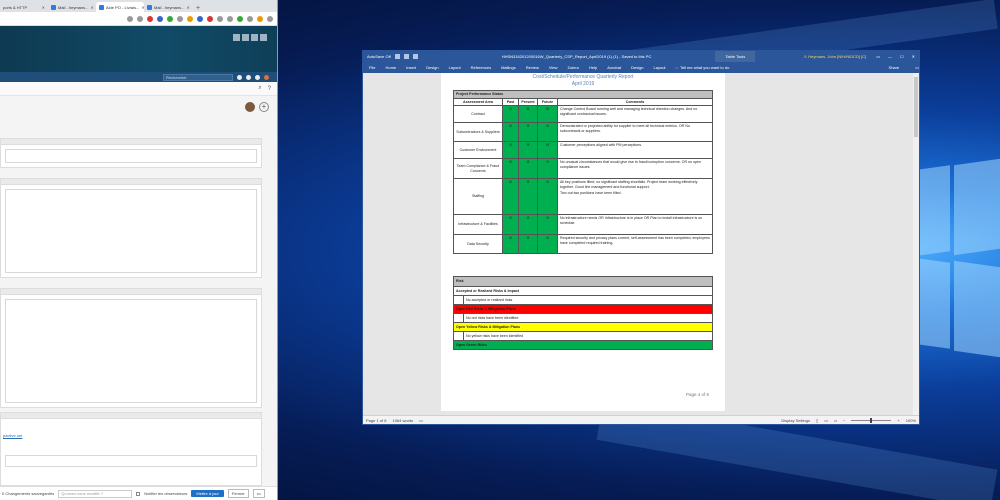  What do you see at coordinates (207, 493) in the screenshot?
I see `update-button: Mettre à jour` at bounding box center [207, 493].